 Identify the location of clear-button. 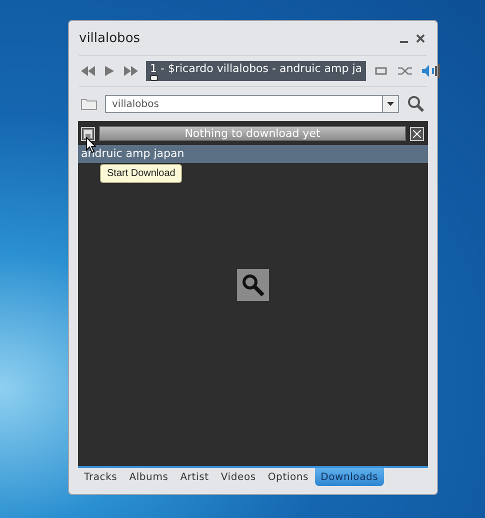
(417, 133).